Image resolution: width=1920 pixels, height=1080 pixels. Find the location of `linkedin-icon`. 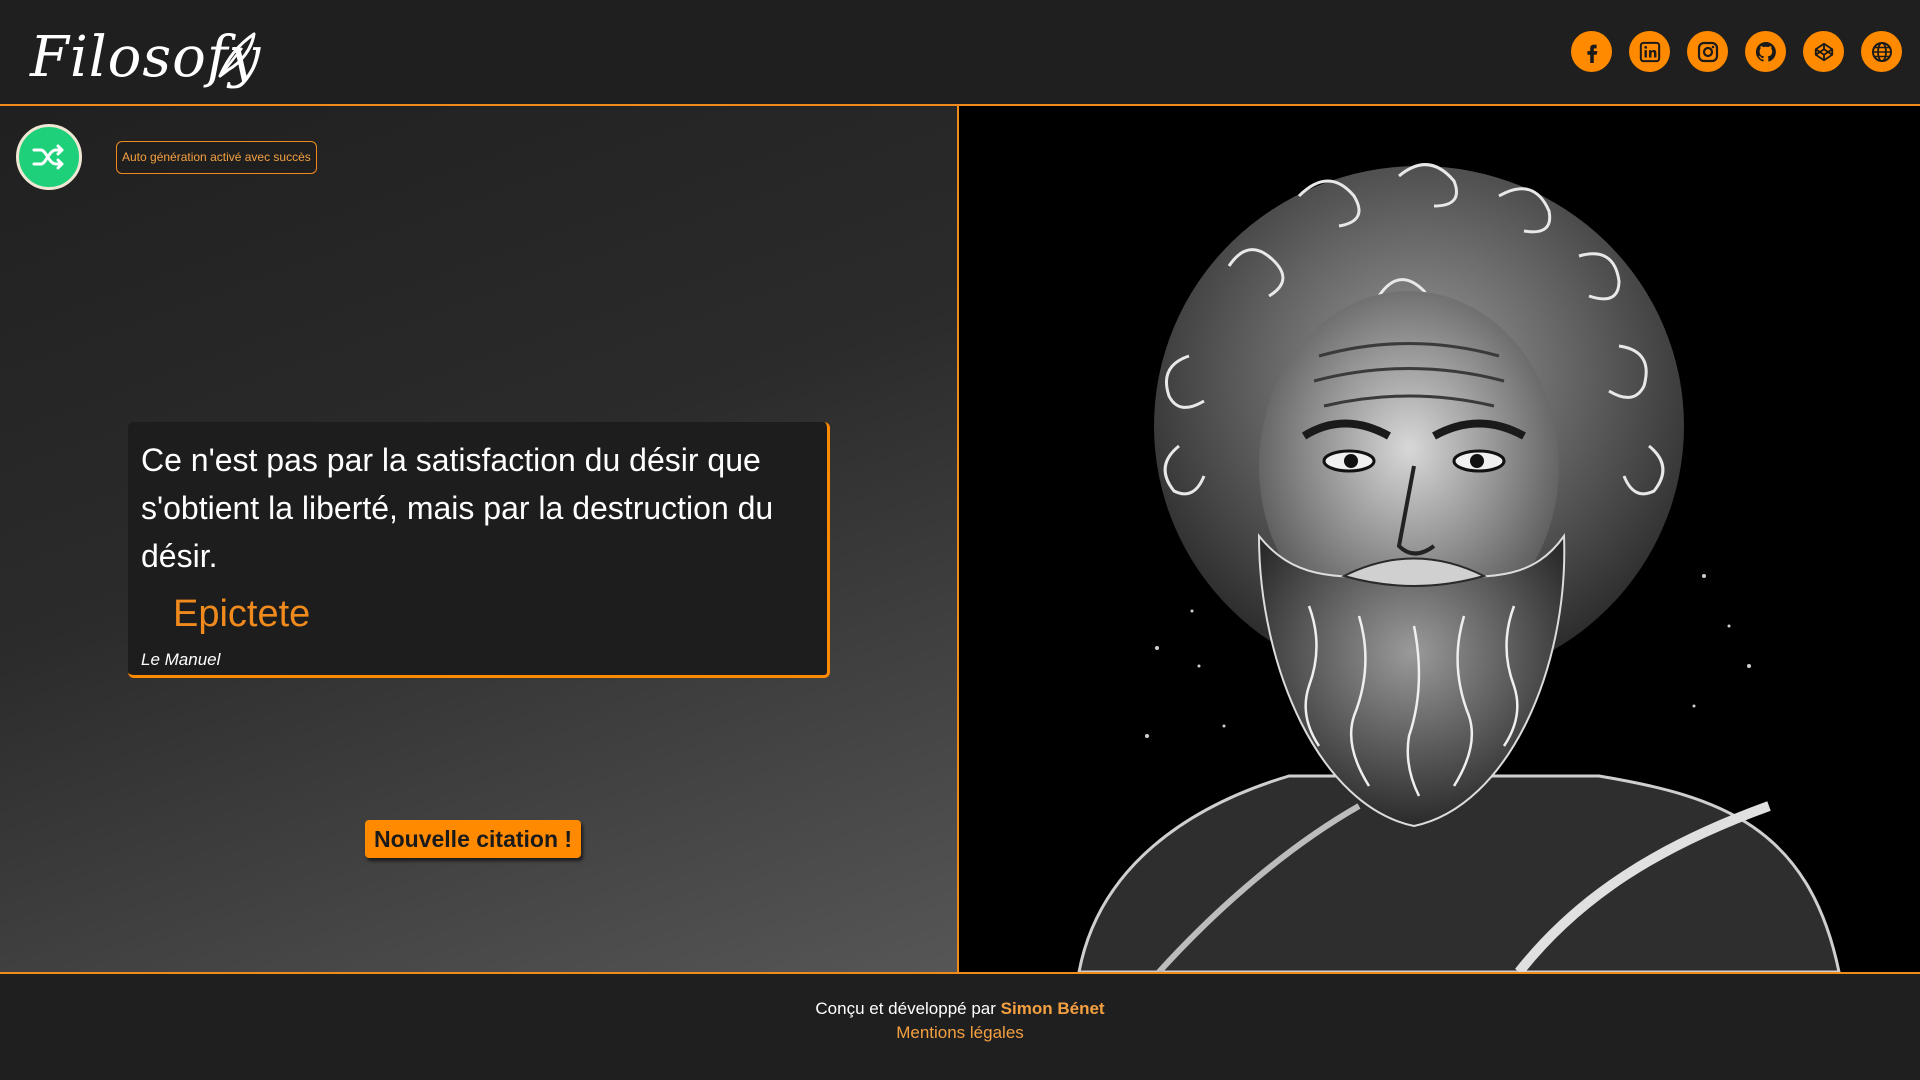

linkedin-icon is located at coordinates (1649, 51).